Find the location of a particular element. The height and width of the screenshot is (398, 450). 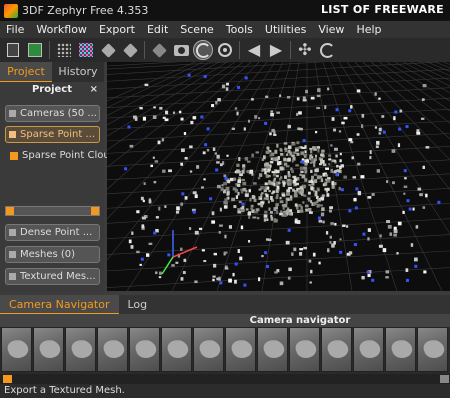

panel-tabs: Project History is located at coordinates (52, 72).